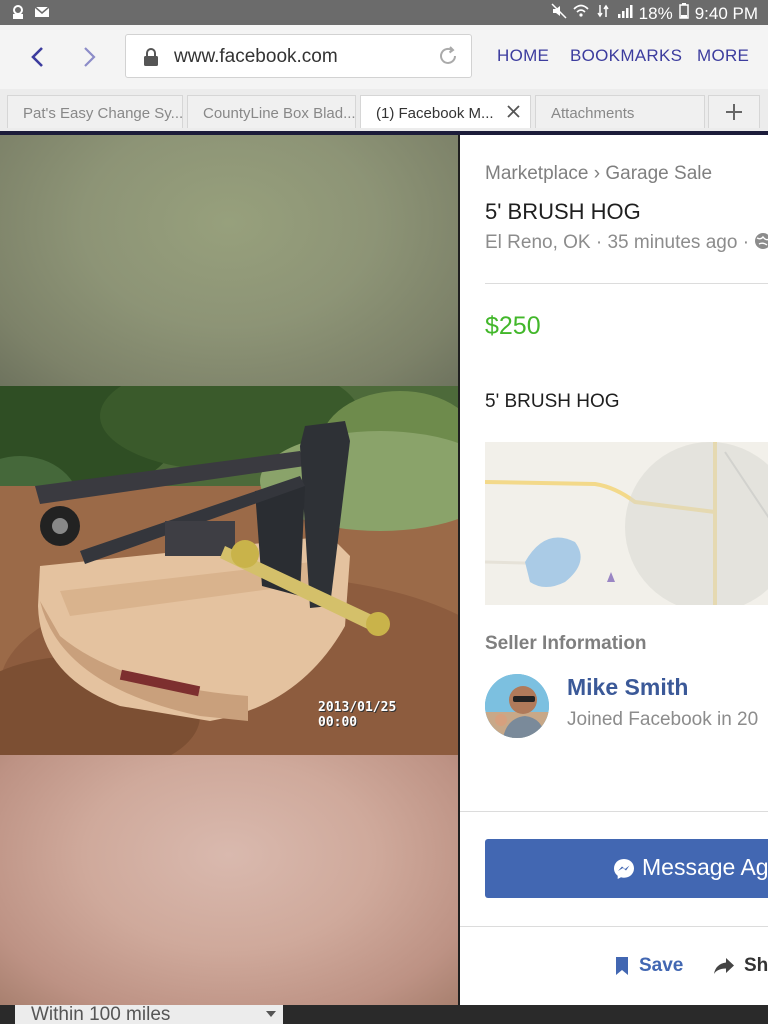 The height and width of the screenshot is (1024, 768). What do you see at coordinates (101, 1014) in the screenshot?
I see `distance-filter-value: Within 100 miles` at bounding box center [101, 1014].